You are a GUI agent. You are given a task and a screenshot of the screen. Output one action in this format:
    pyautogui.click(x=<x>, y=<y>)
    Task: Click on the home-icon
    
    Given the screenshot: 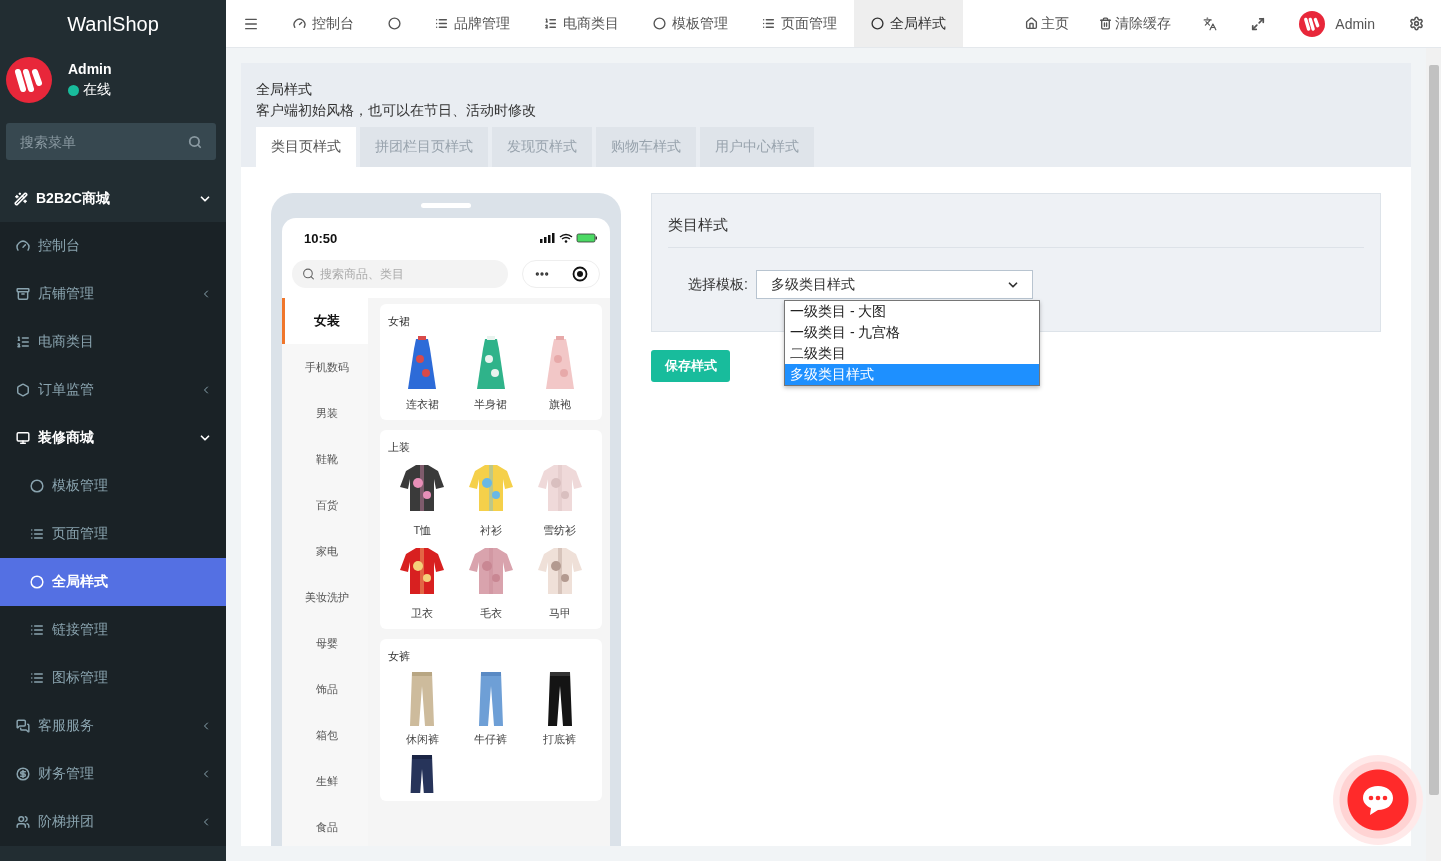 What is the action you would take?
    pyautogui.click(x=1032, y=23)
    